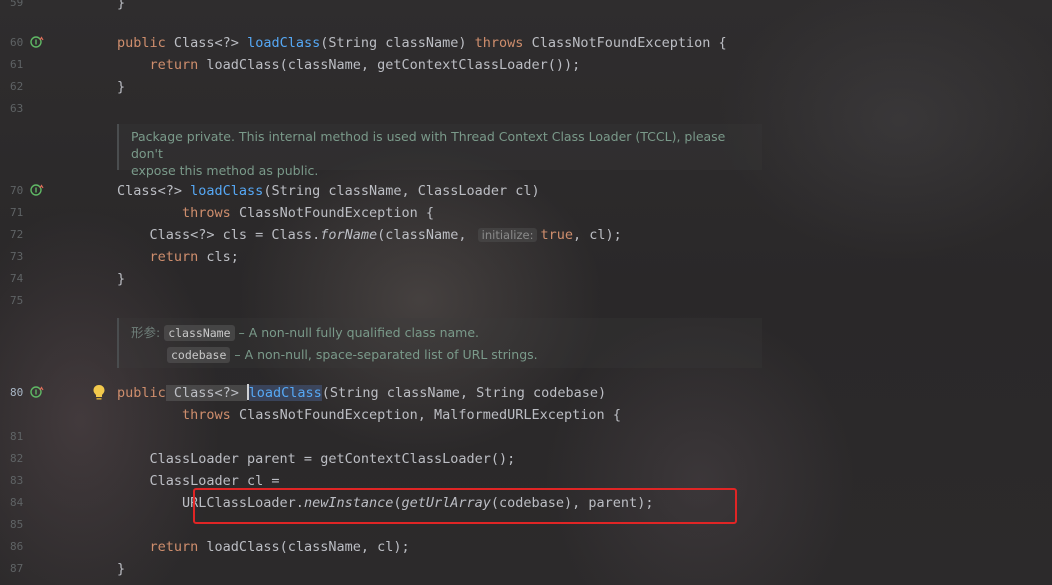 The height and width of the screenshot is (585, 1052). What do you see at coordinates (17, 480) in the screenshot?
I see `line-number: 83` at bounding box center [17, 480].